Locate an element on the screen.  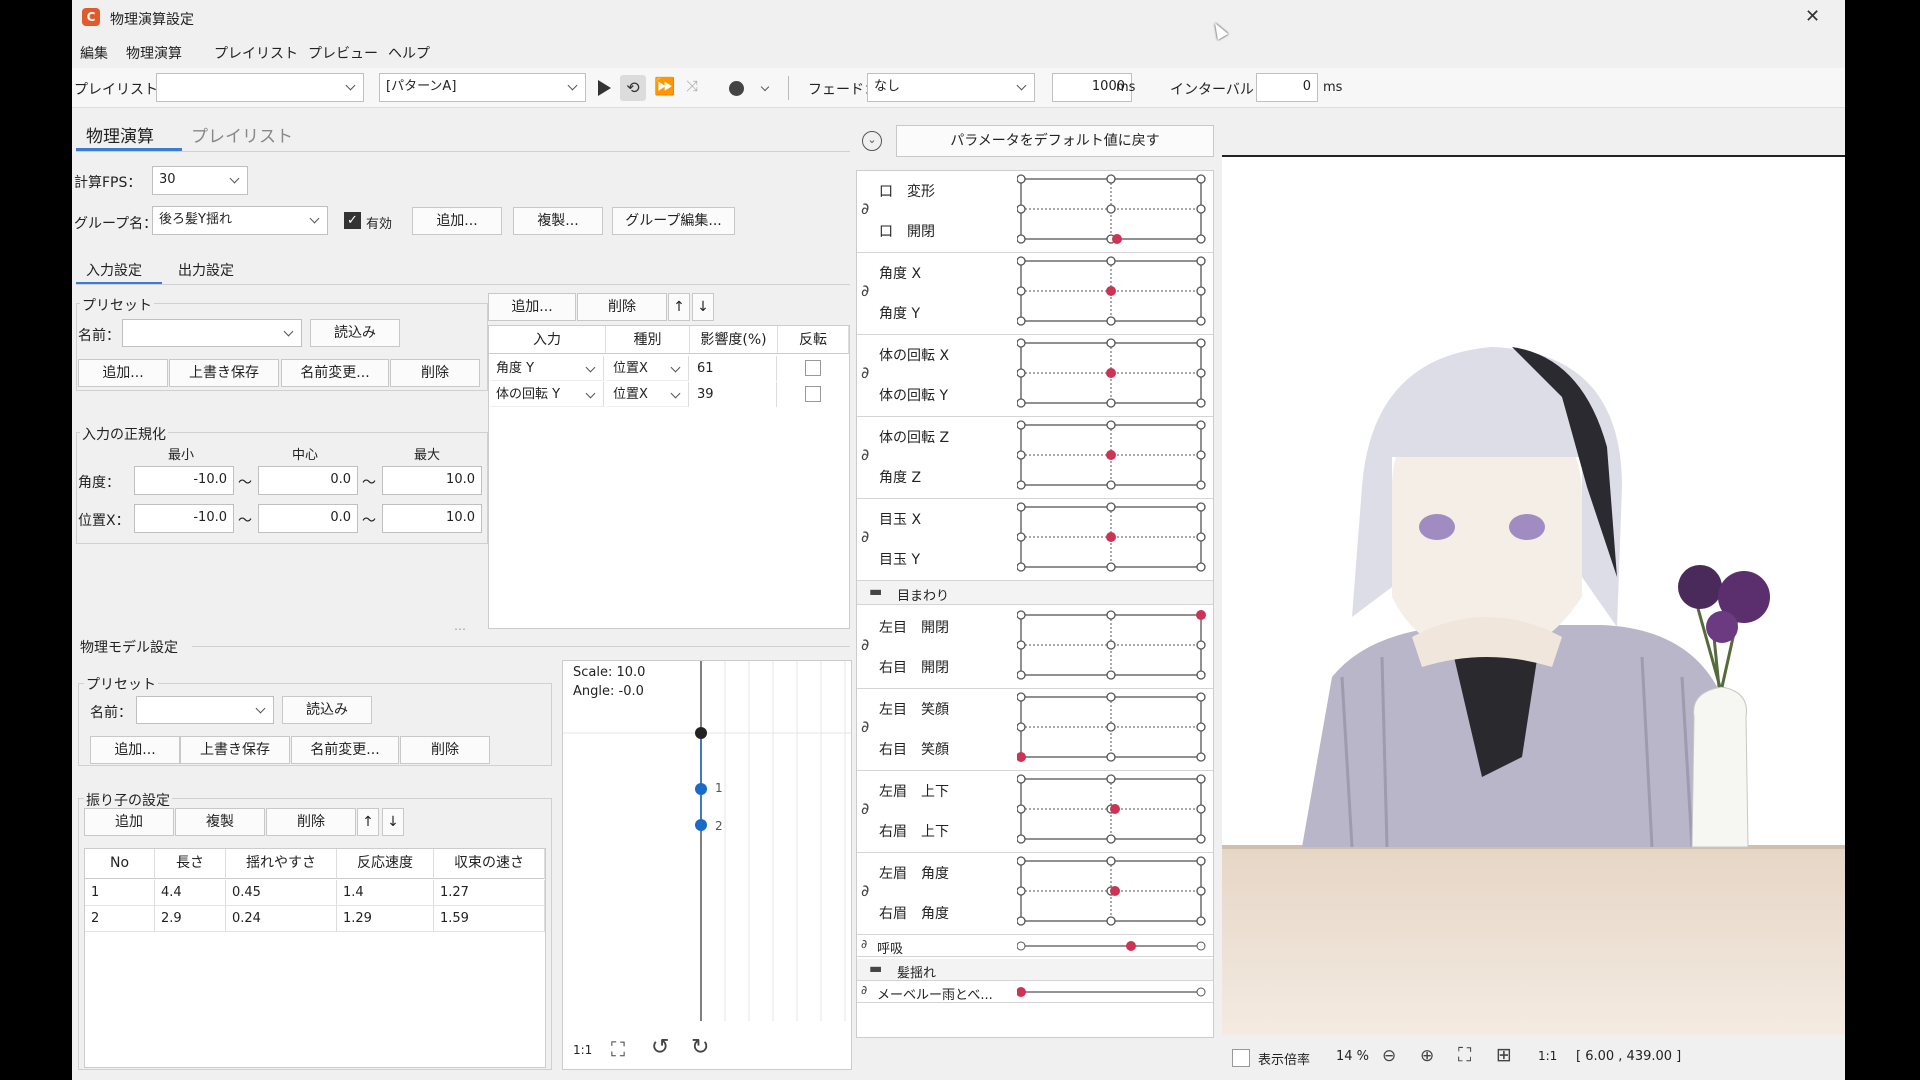
playlist-select is located at coordinates (260, 87).